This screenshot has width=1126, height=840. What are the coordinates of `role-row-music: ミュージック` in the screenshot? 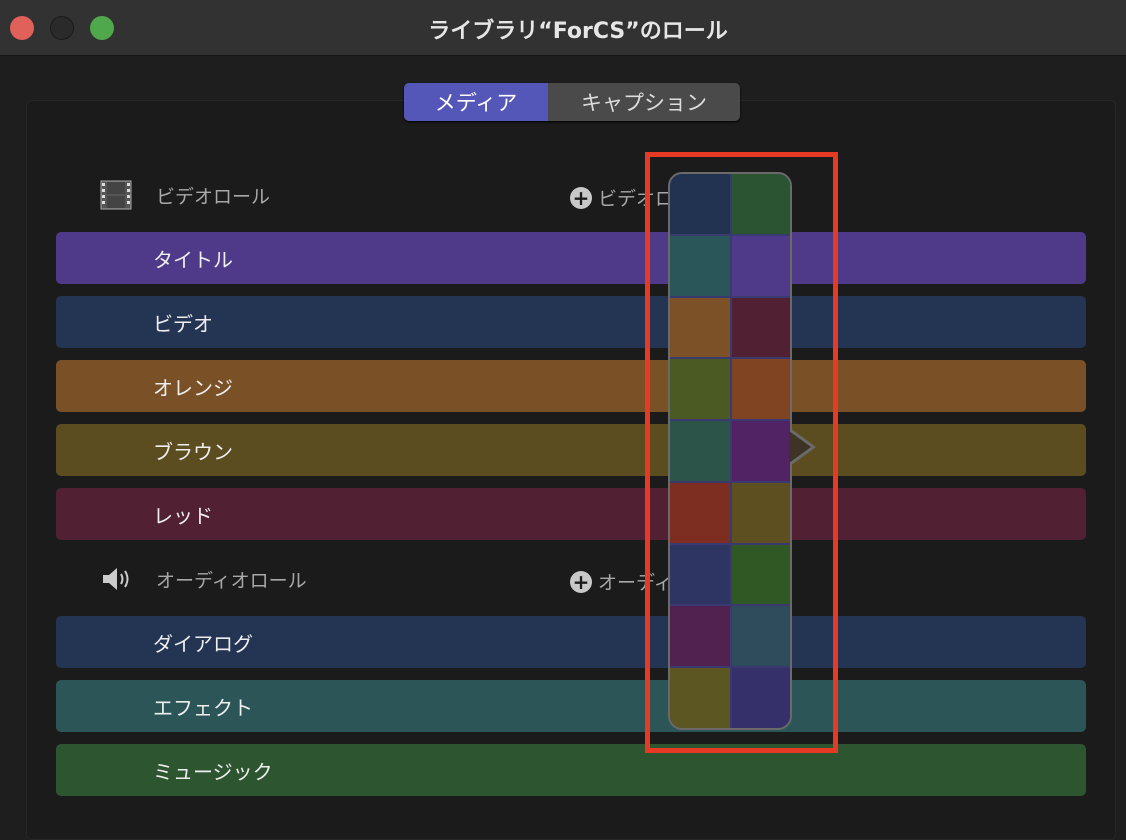 It's located at (571, 770).